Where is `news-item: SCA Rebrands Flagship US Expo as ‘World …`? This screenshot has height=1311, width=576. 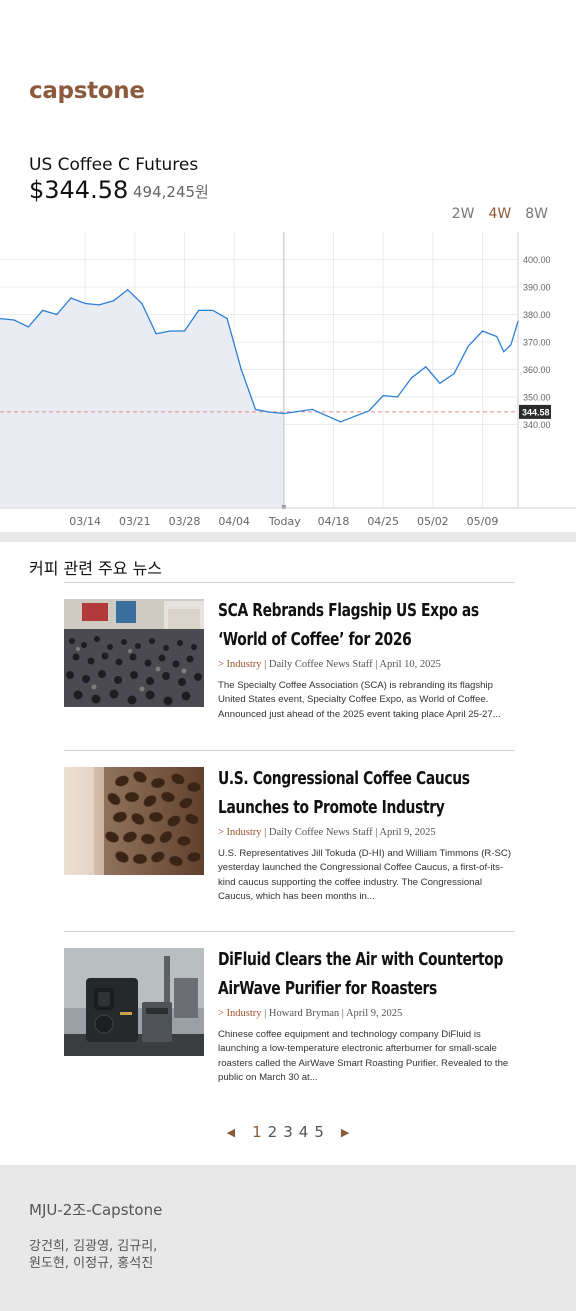
news-item: SCA Rebrands Flagship US Expo as ‘World … is located at coordinates (289, 666).